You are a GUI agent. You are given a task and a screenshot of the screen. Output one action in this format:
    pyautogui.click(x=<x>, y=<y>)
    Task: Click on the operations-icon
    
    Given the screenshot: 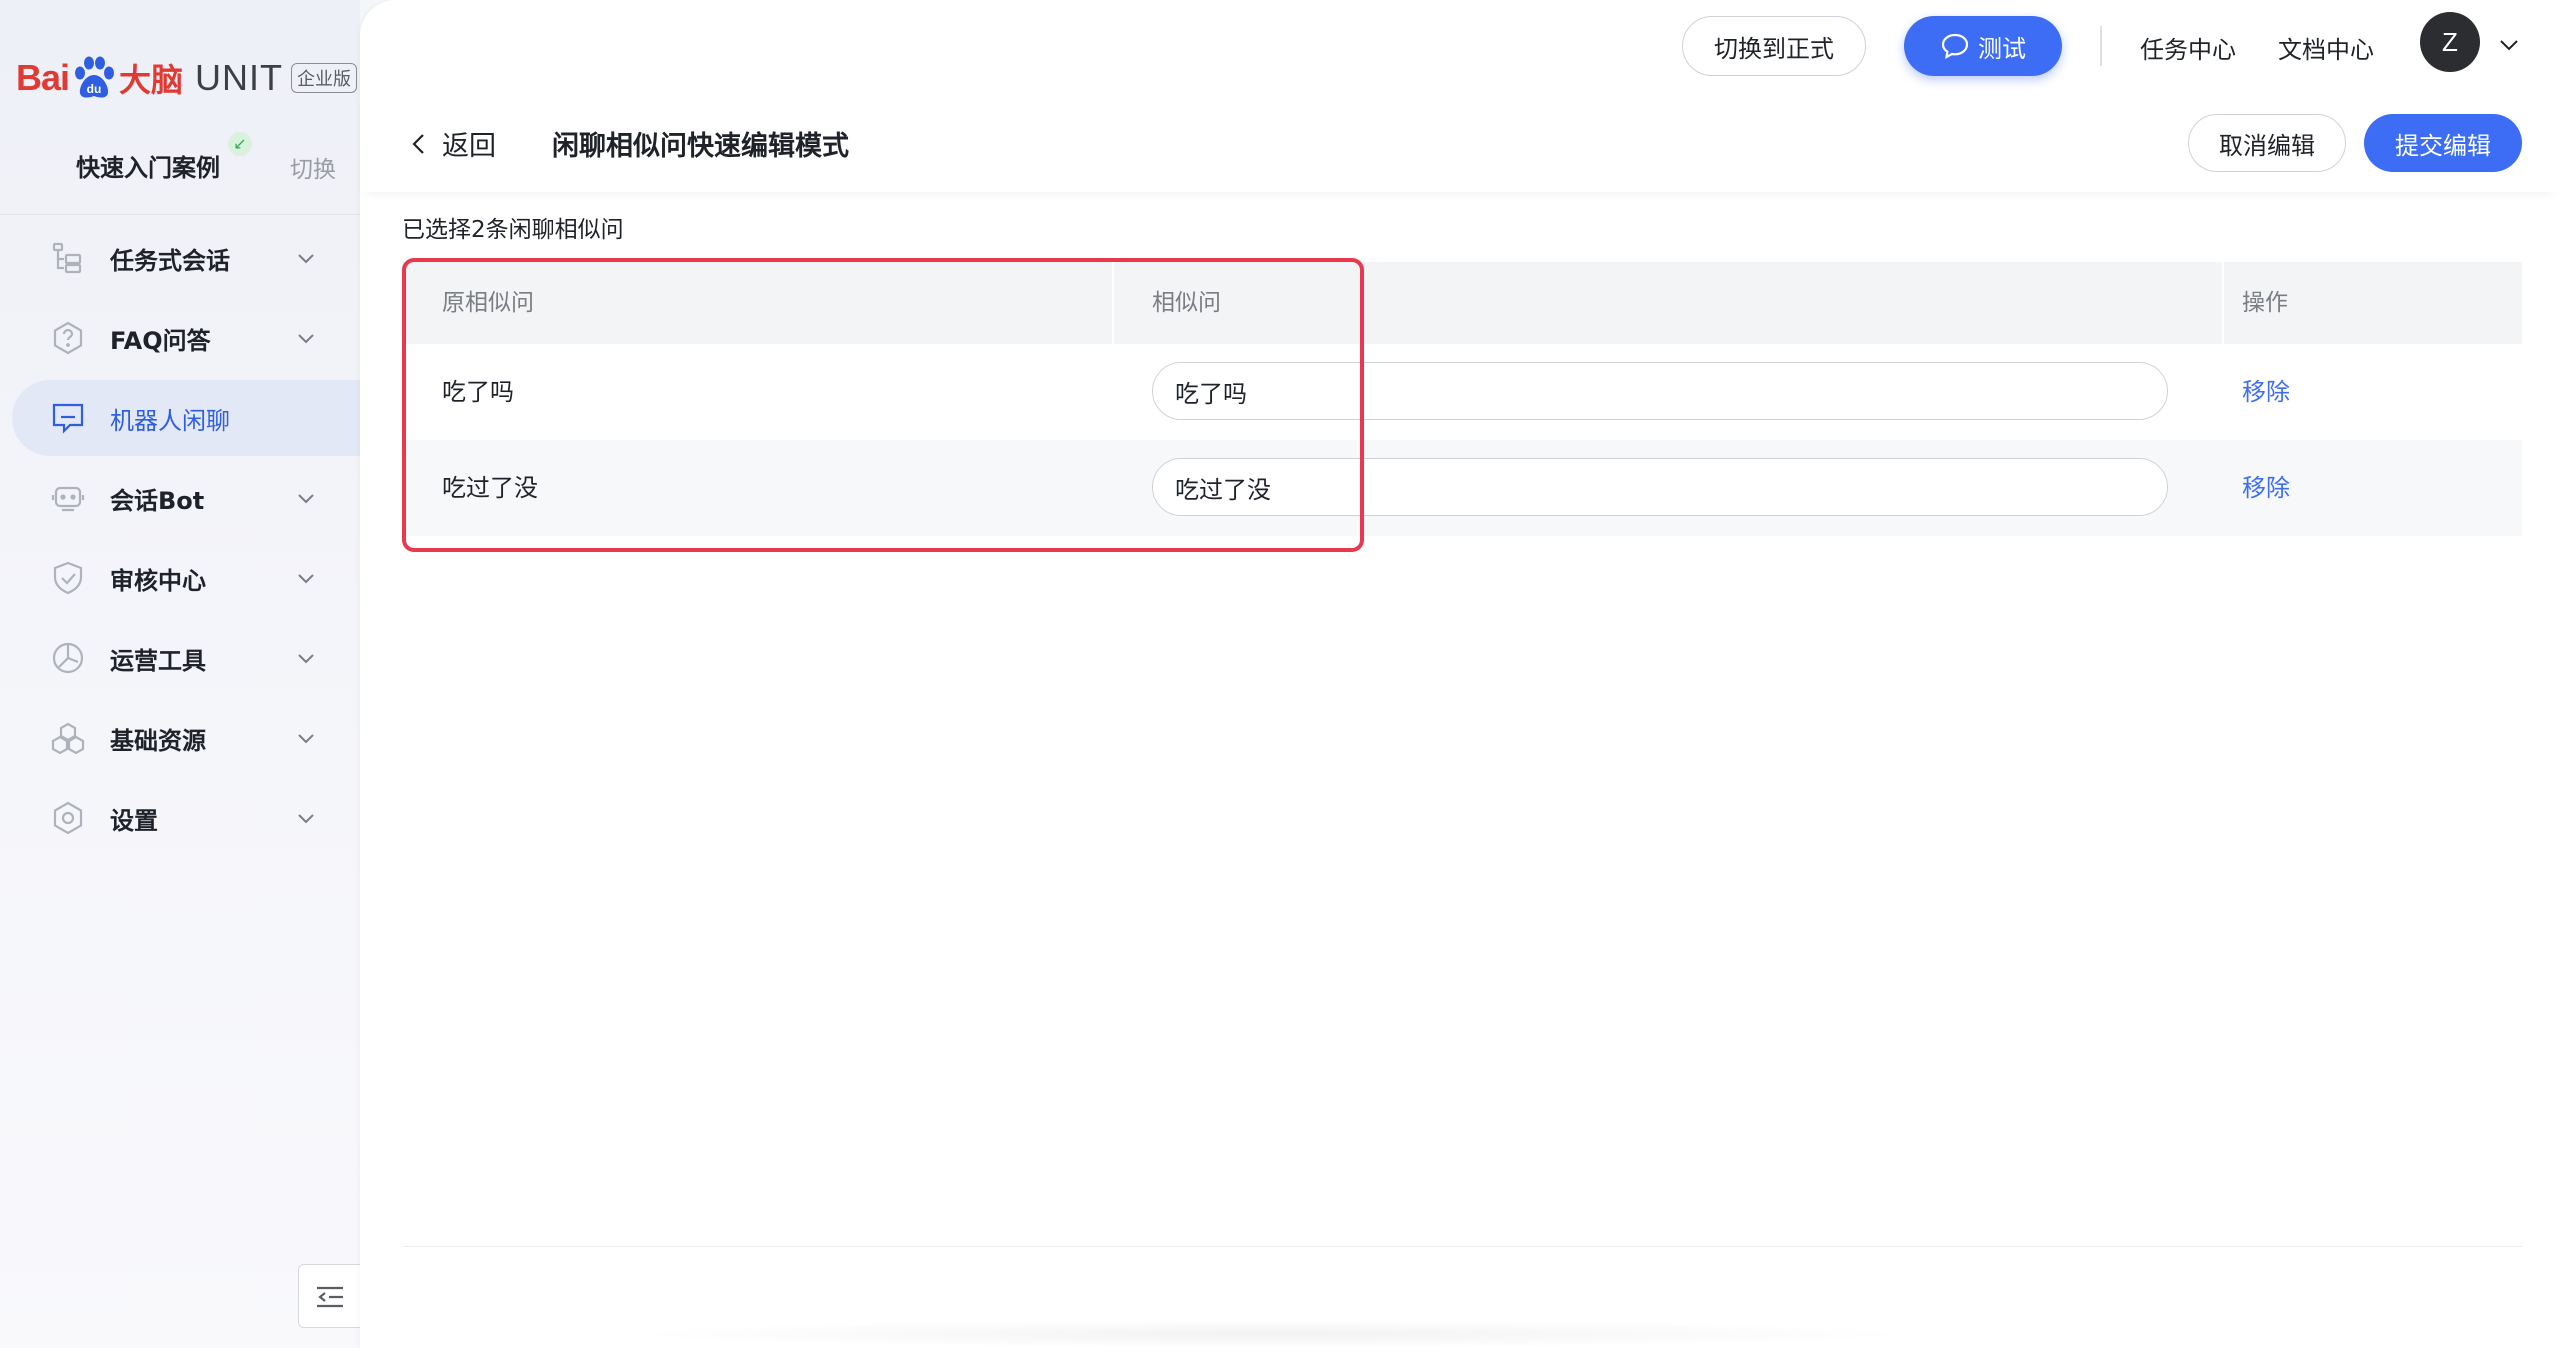 What is the action you would take?
    pyautogui.click(x=68, y=658)
    